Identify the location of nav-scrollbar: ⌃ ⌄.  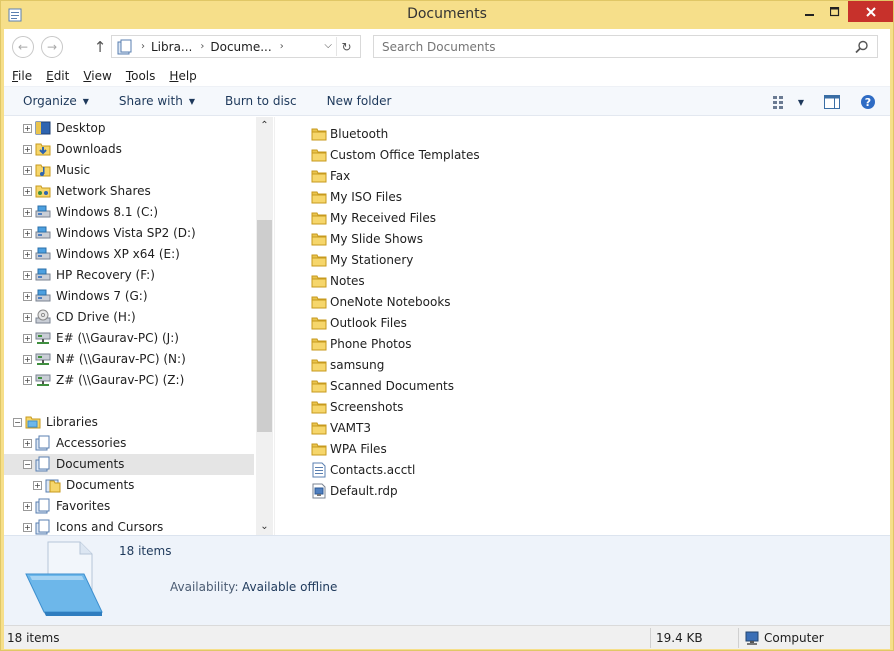
(264, 326).